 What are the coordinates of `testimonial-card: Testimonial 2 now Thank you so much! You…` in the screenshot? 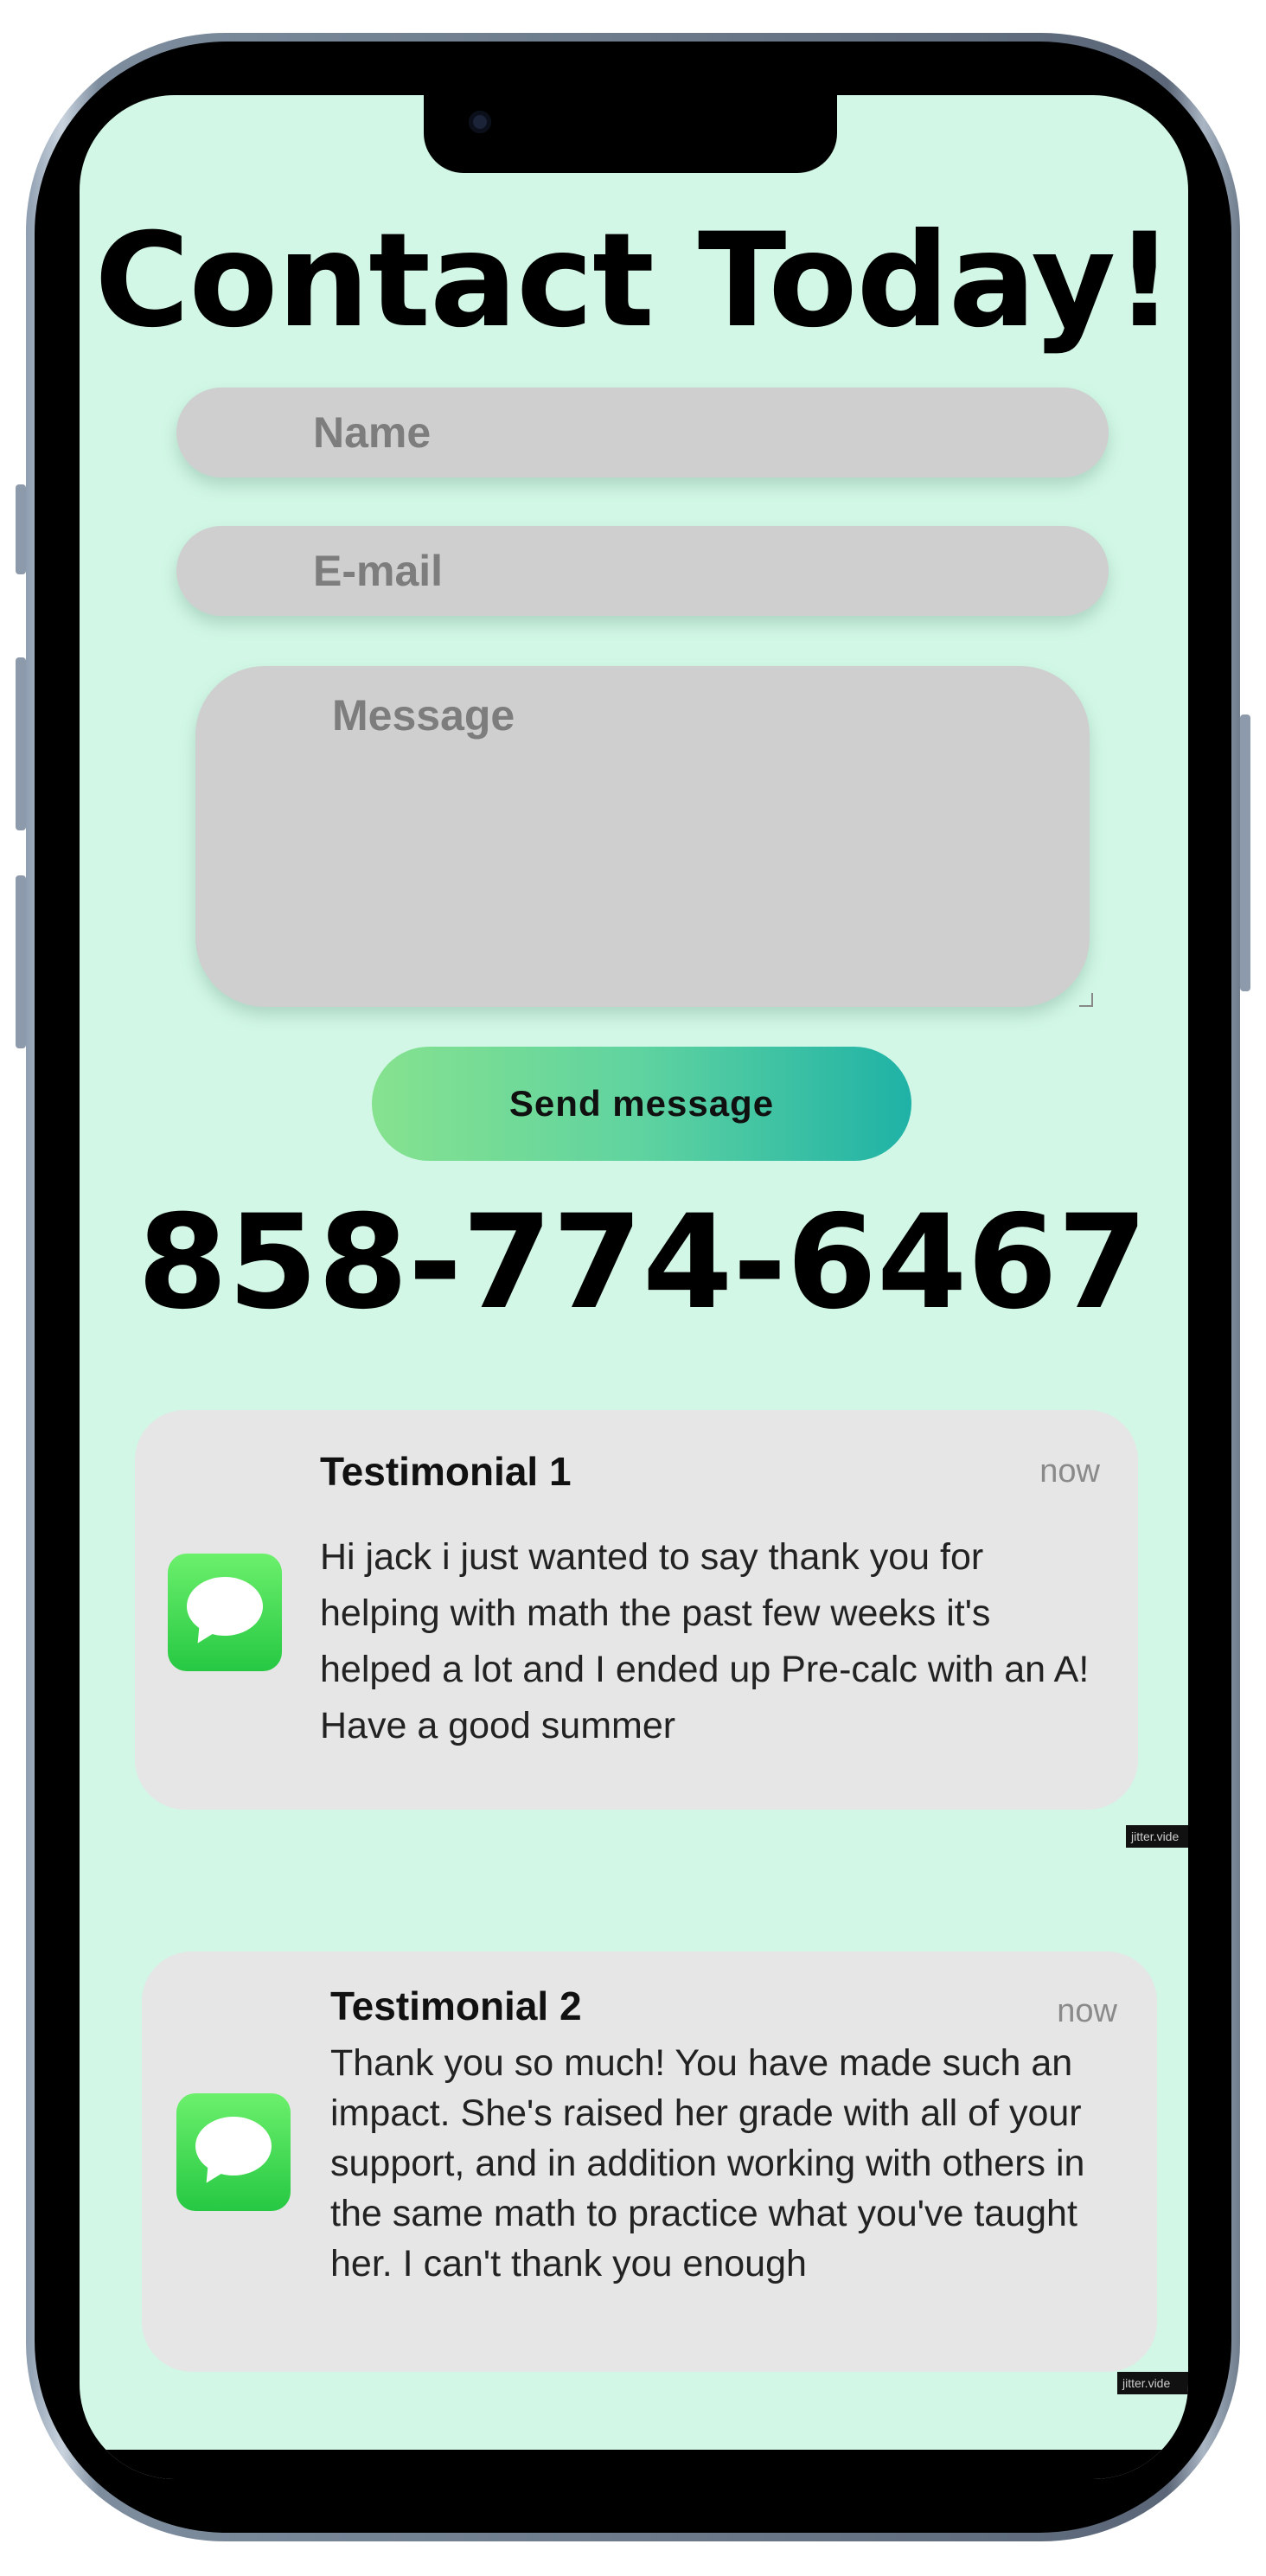 It's located at (649, 2161).